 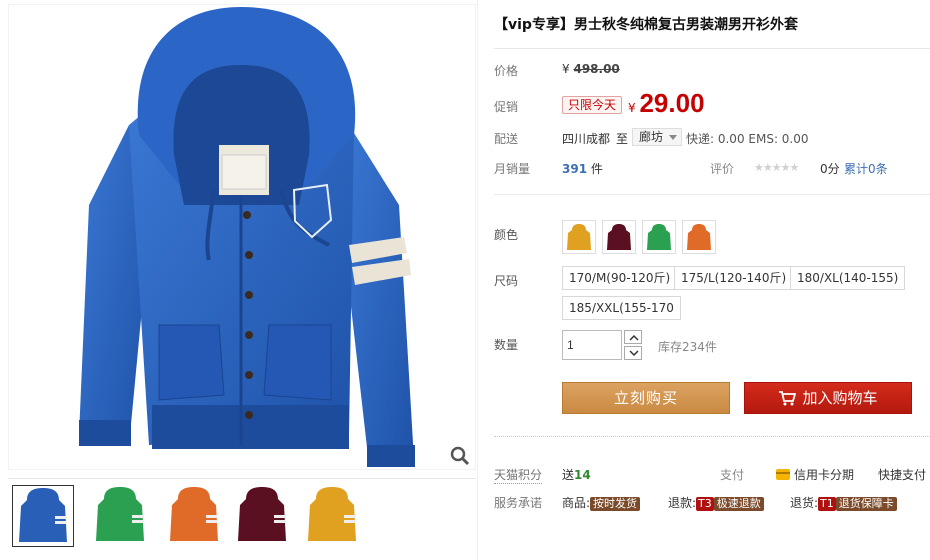 I want to click on original-price: ¥ 498.00, so click(x=591, y=69).